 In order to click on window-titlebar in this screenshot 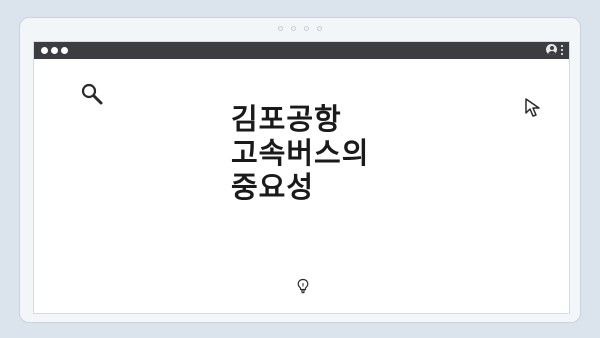, I will do `click(301, 50)`.